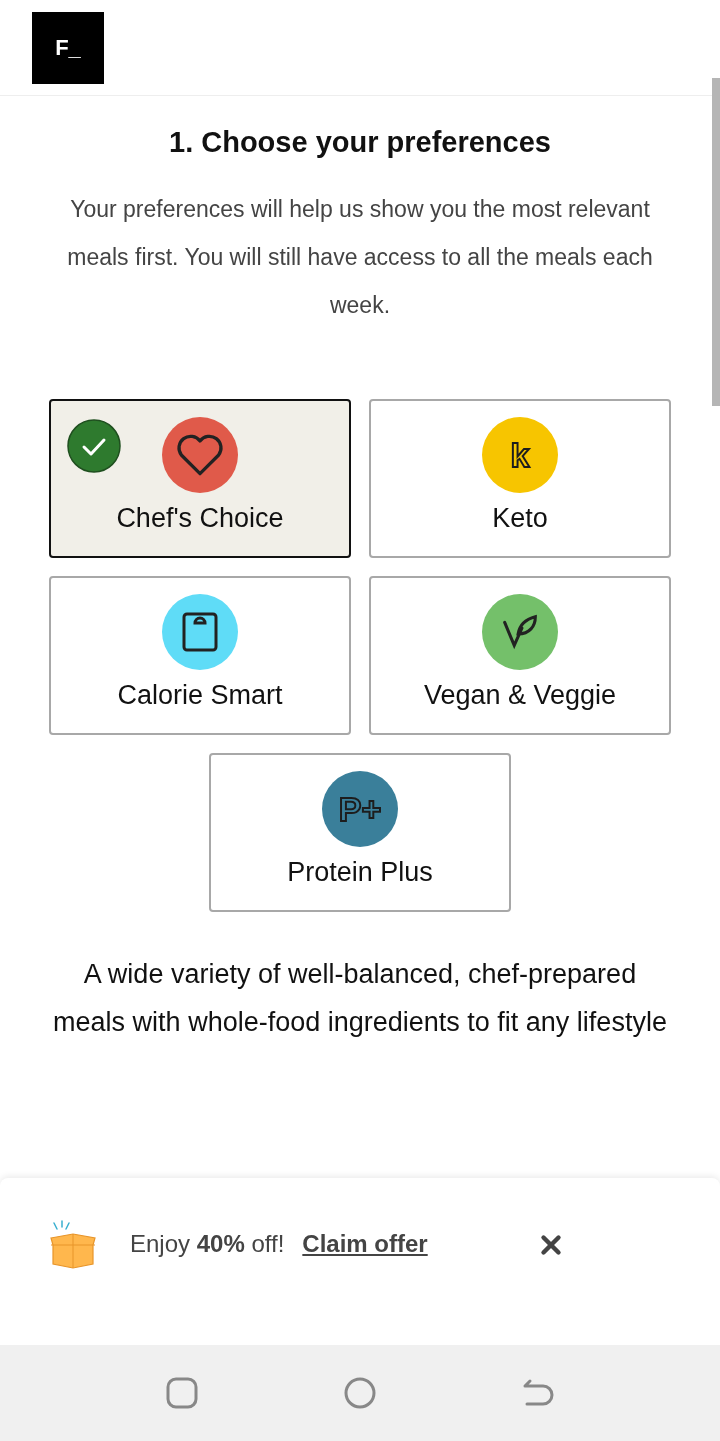 Image resolution: width=720 pixels, height=1441 pixels. I want to click on preference-card: k Keto, so click(520, 478).